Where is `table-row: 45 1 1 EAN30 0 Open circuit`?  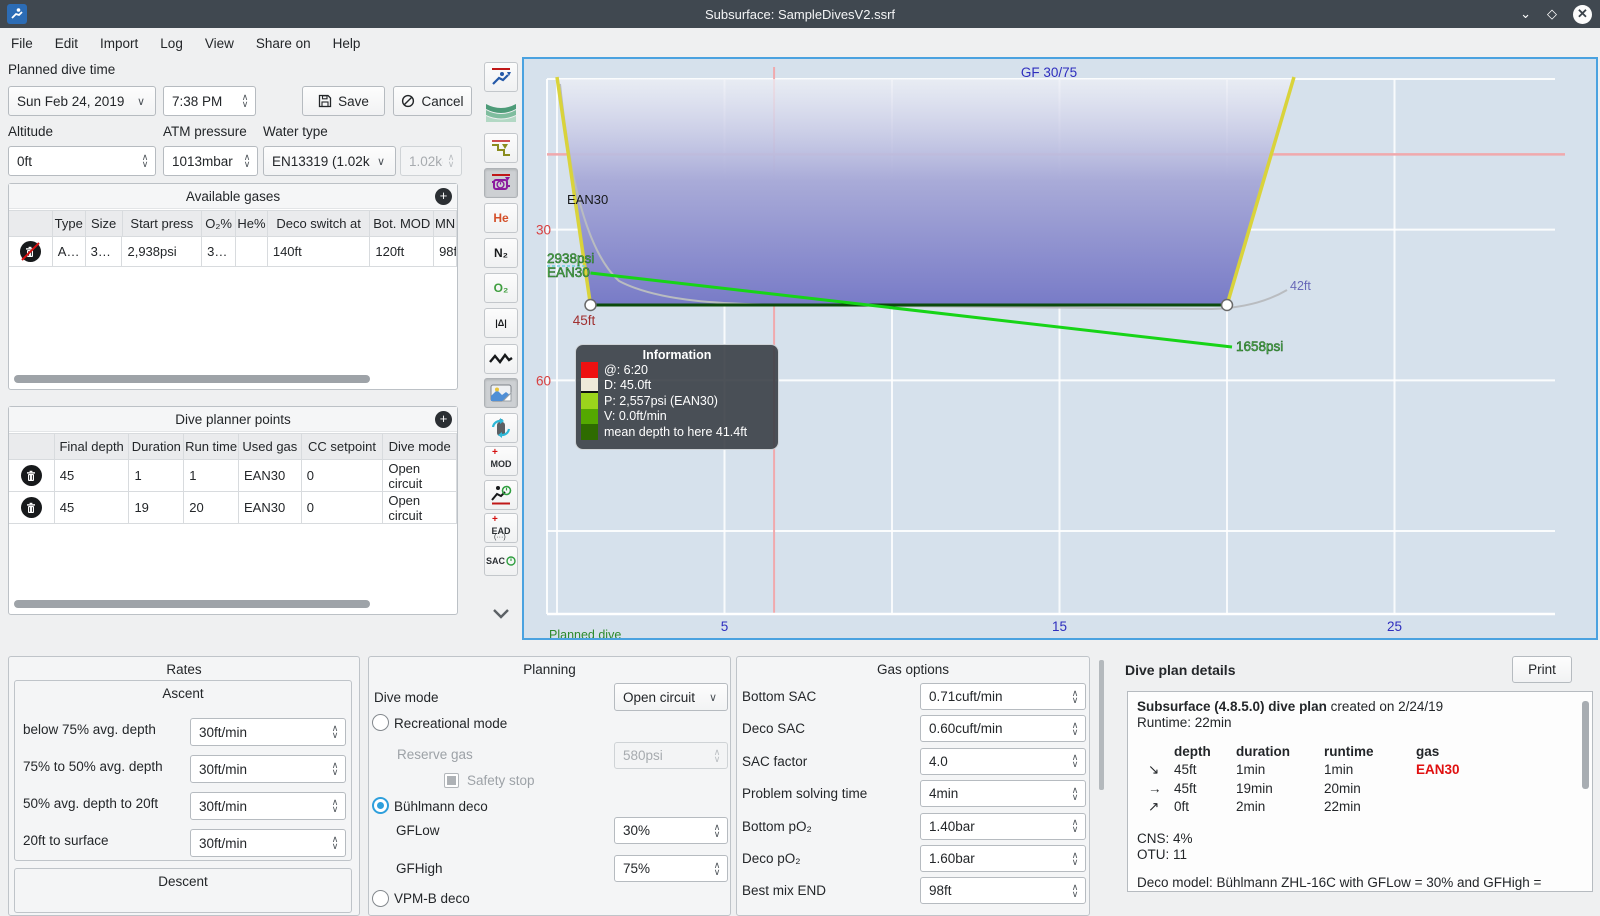
table-row: 45 1 1 EAN30 0 Open circuit is located at coordinates (233, 476).